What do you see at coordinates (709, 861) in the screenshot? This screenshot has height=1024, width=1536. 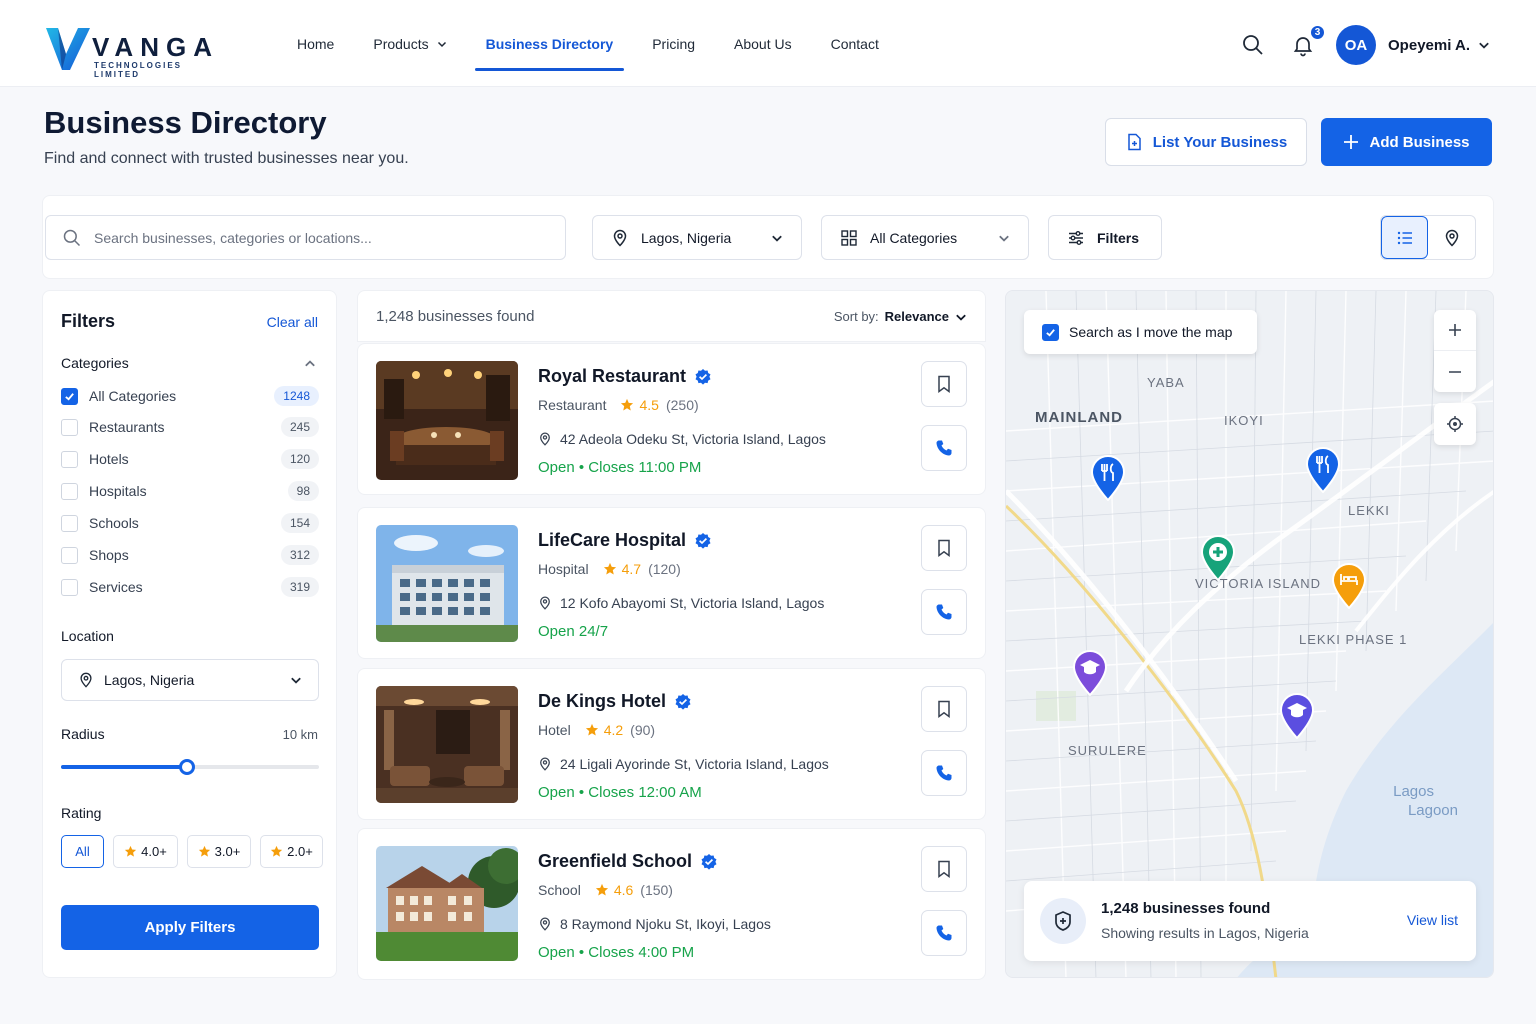 I see `verified-badge-icon` at bounding box center [709, 861].